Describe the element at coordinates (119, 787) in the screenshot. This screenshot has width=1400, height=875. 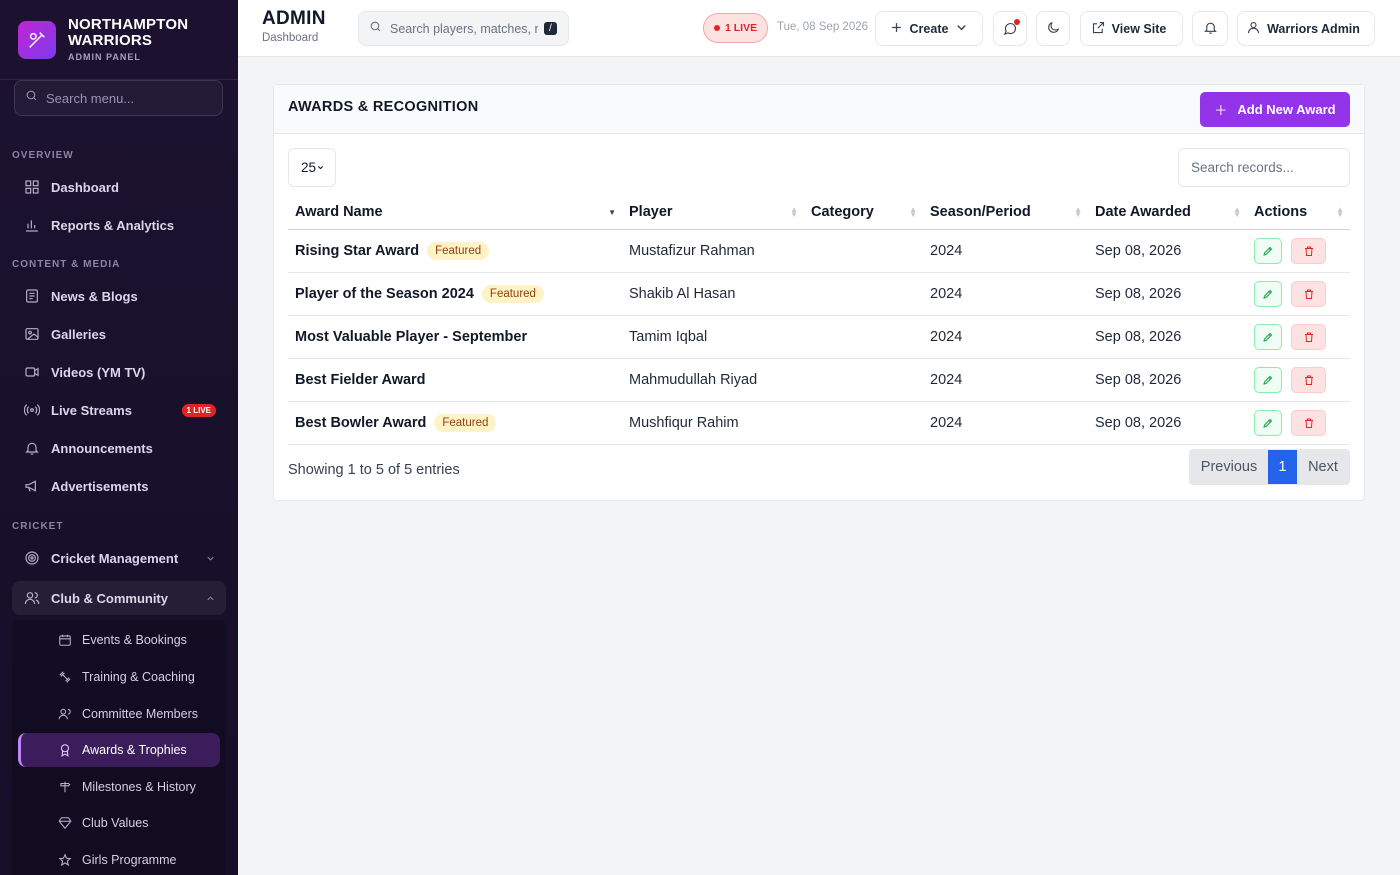
I see `submenu-item-milestones: Milestones & History` at that location.